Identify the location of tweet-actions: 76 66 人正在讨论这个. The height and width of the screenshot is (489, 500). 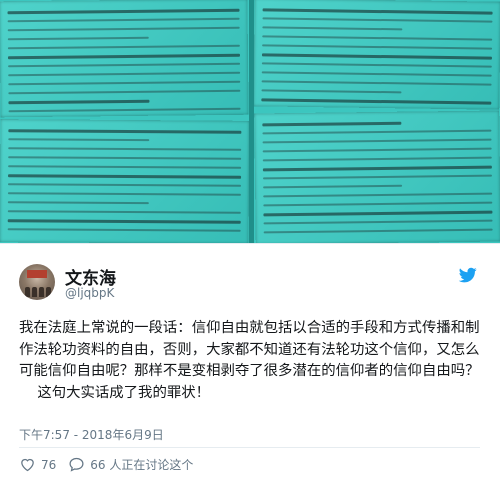
(112, 464).